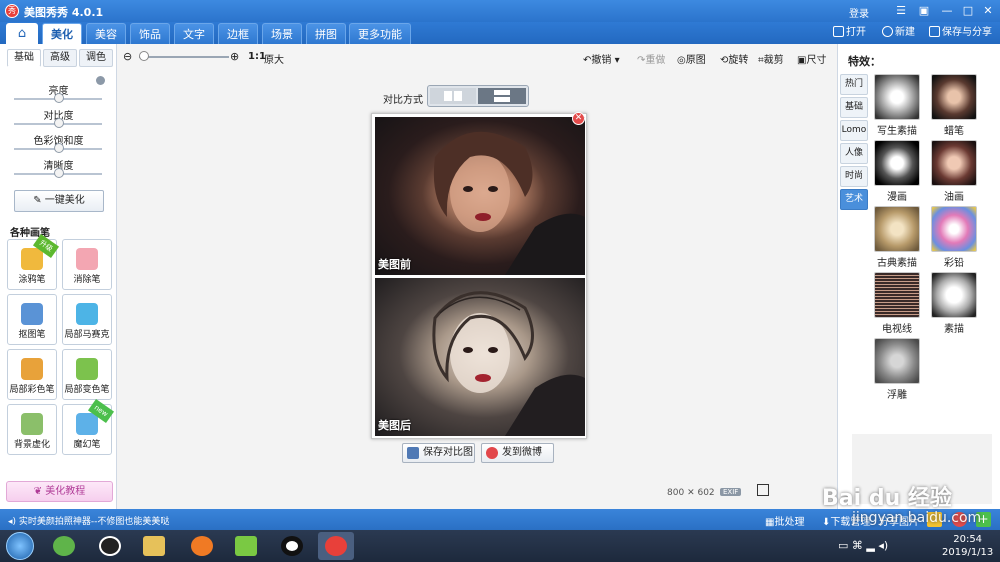  What do you see at coordinates (947, 11) in the screenshot?
I see `minimize-button: —` at bounding box center [947, 11].